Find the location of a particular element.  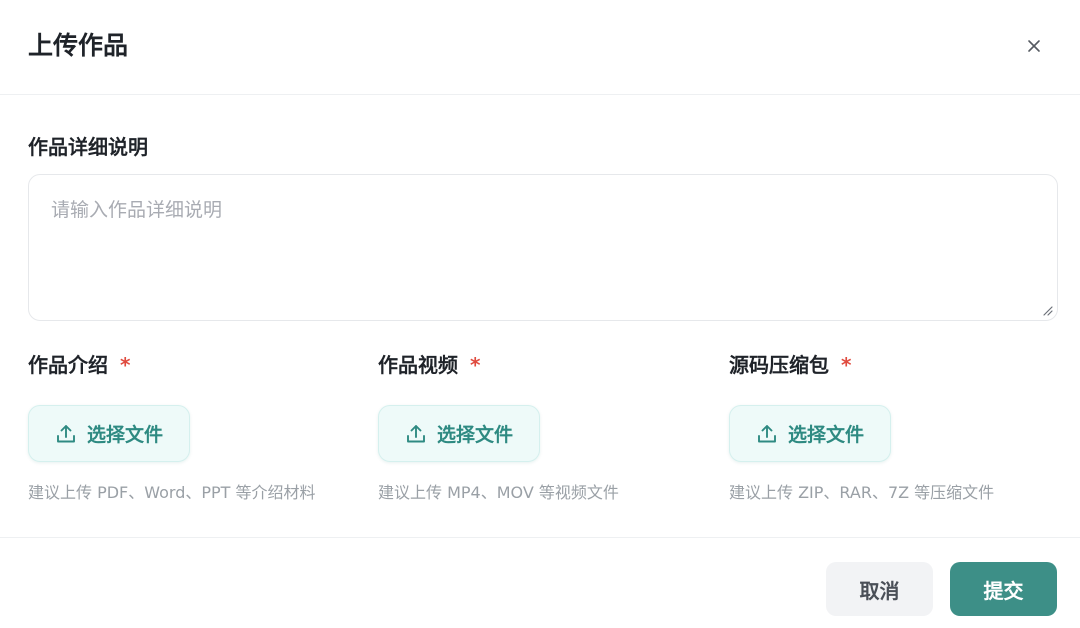

upload-intro-button: 选择文件 is located at coordinates (109, 433).